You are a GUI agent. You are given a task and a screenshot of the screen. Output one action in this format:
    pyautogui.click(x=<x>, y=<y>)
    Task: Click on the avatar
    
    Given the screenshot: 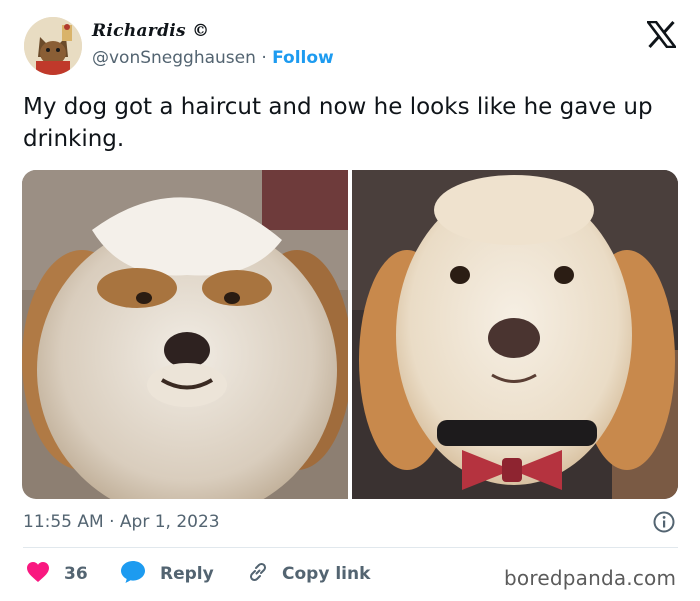 What is the action you would take?
    pyautogui.click(x=53, y=46)
    